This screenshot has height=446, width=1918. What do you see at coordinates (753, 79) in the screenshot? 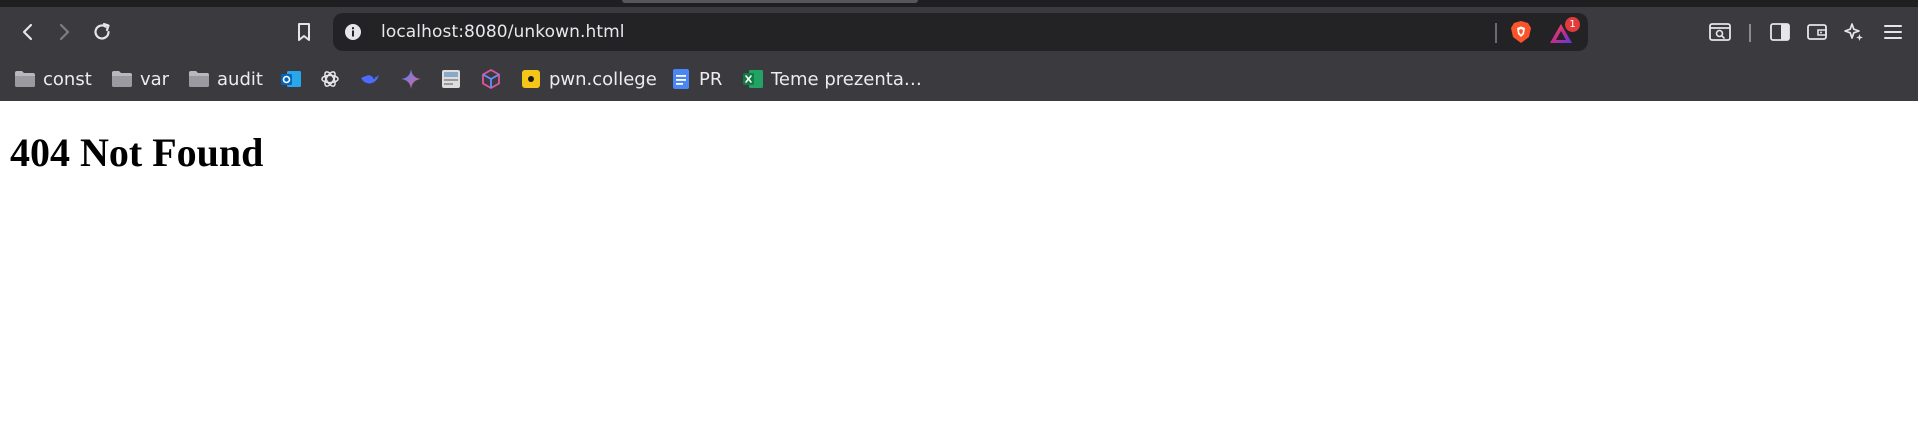
I see `excel-icon` at bounding box center [753, 79].